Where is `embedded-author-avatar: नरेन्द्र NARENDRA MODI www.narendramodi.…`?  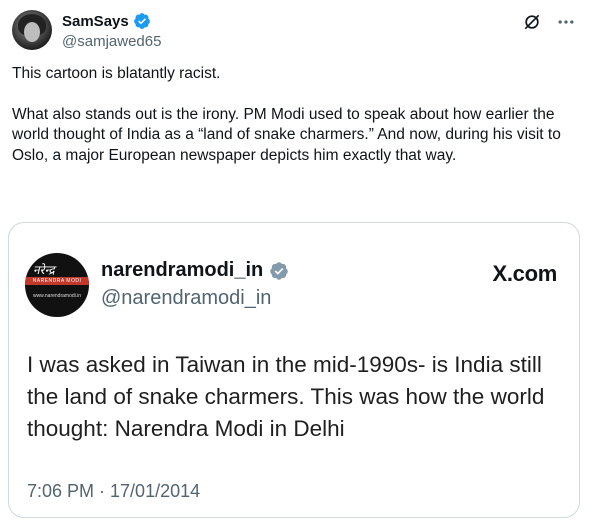 embedded-author-avatar: नरेन्द्र NARENDRA MODI www.narendramodi.… is located at coordinates (57, 285).